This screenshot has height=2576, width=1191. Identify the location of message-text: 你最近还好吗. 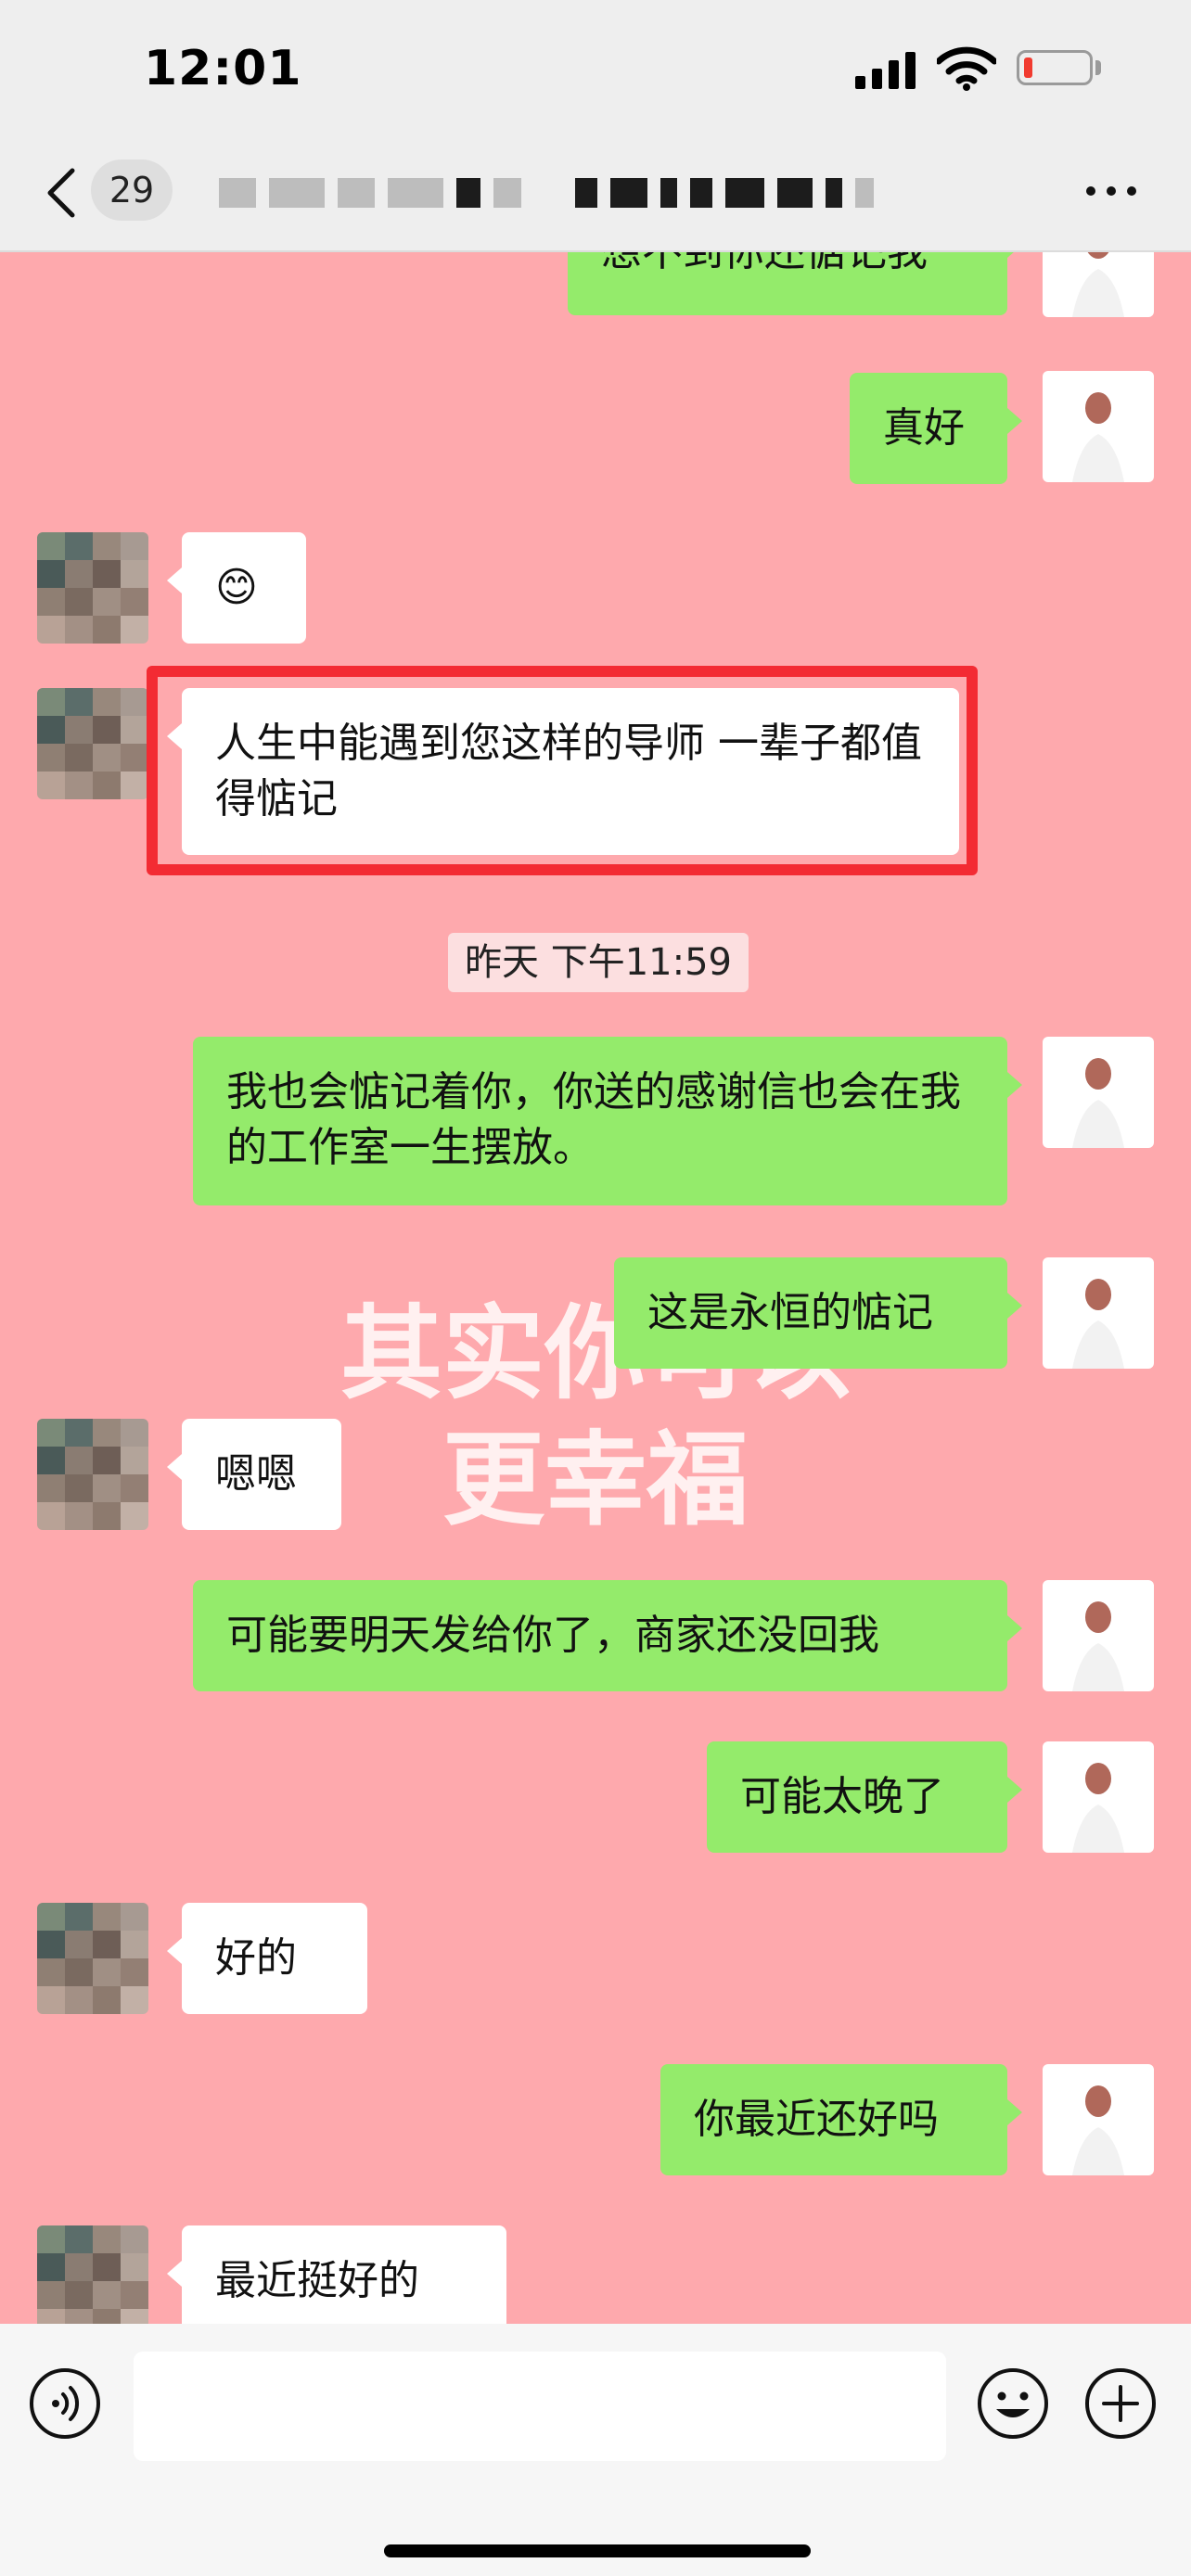
(816, 2119).